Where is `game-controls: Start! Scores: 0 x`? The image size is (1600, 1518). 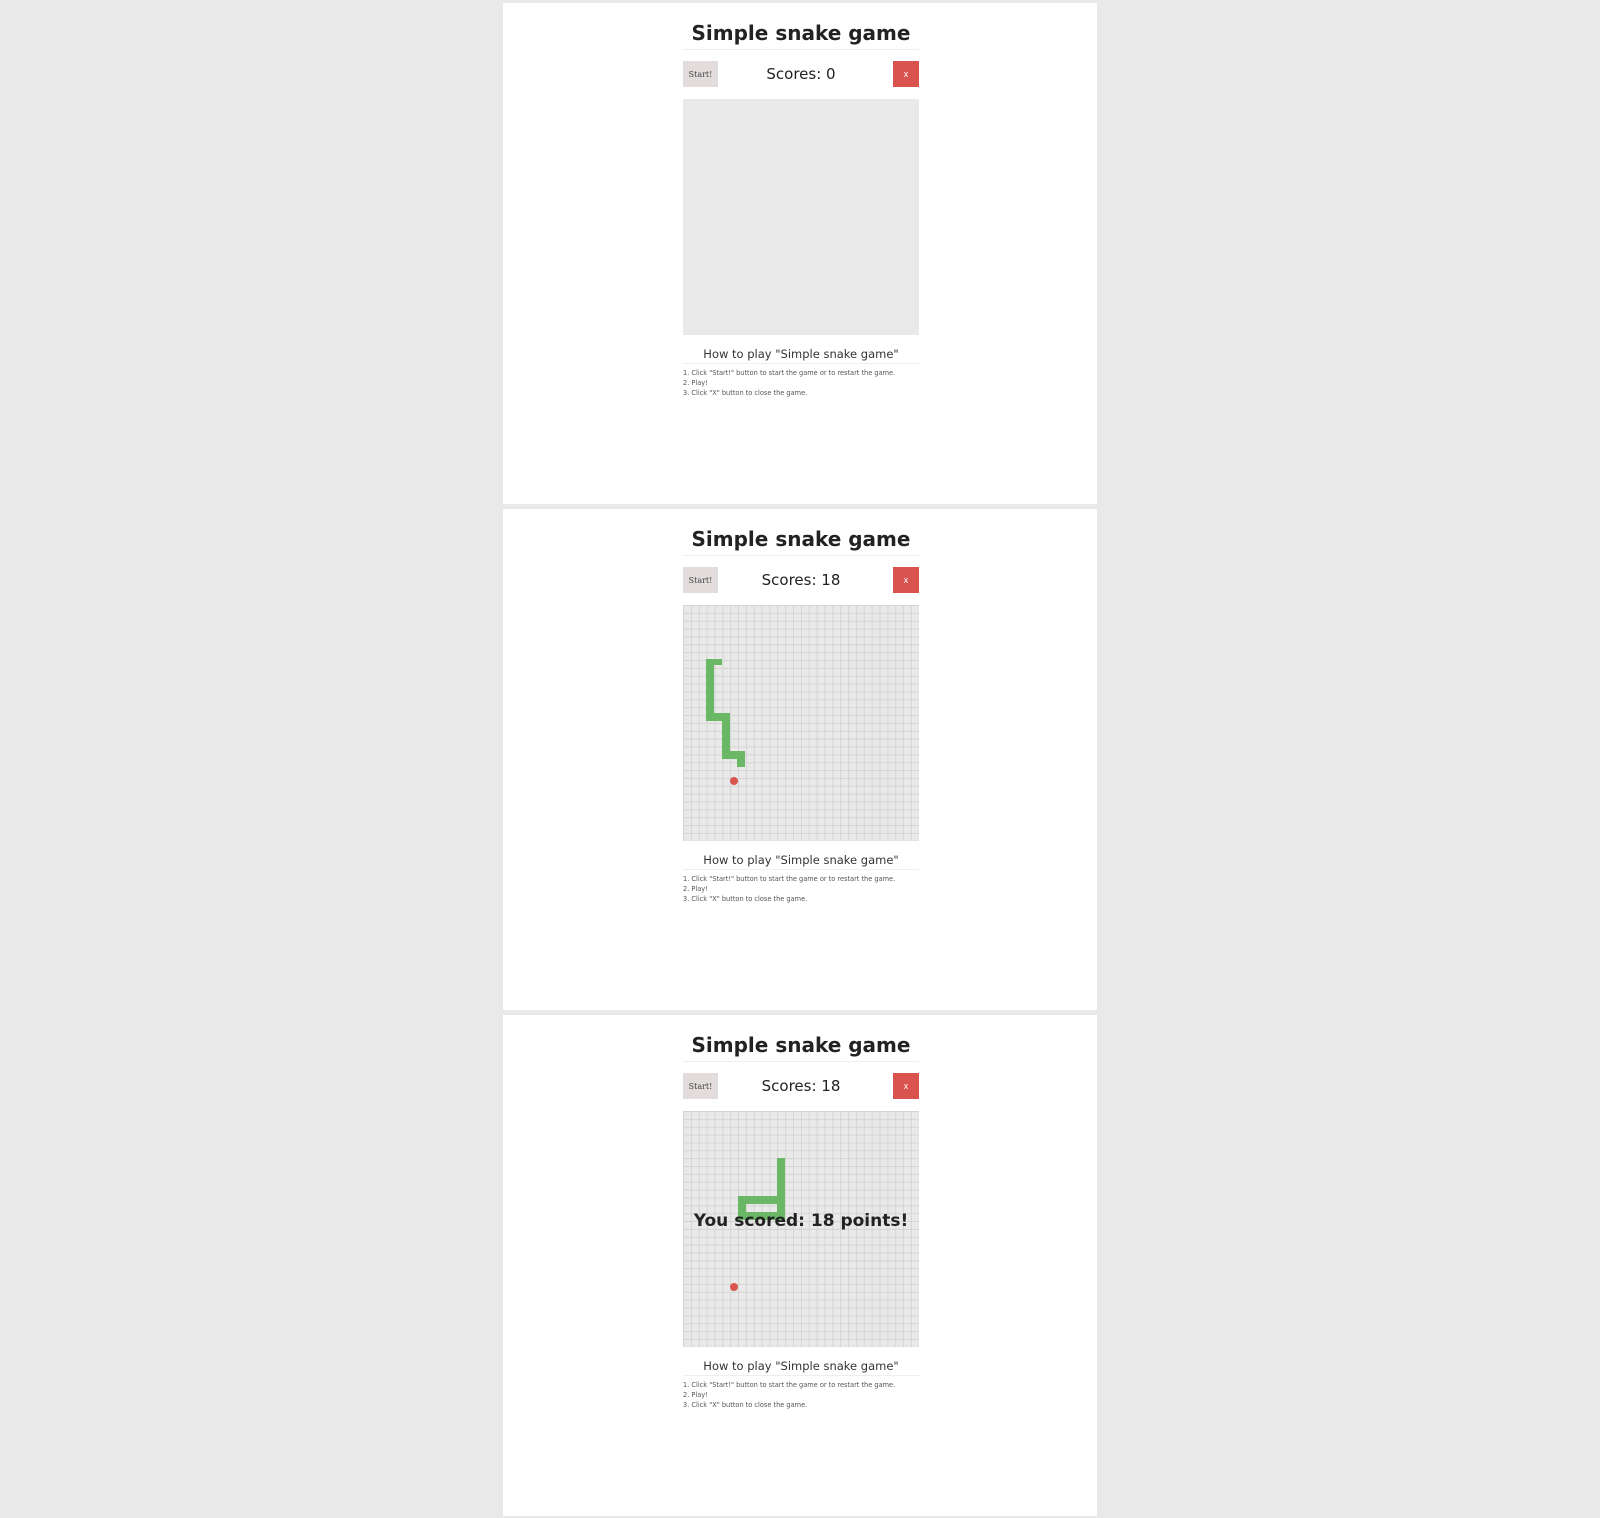 game-controls: Start! Scores: 0 x is located at coordinates (801, 74).